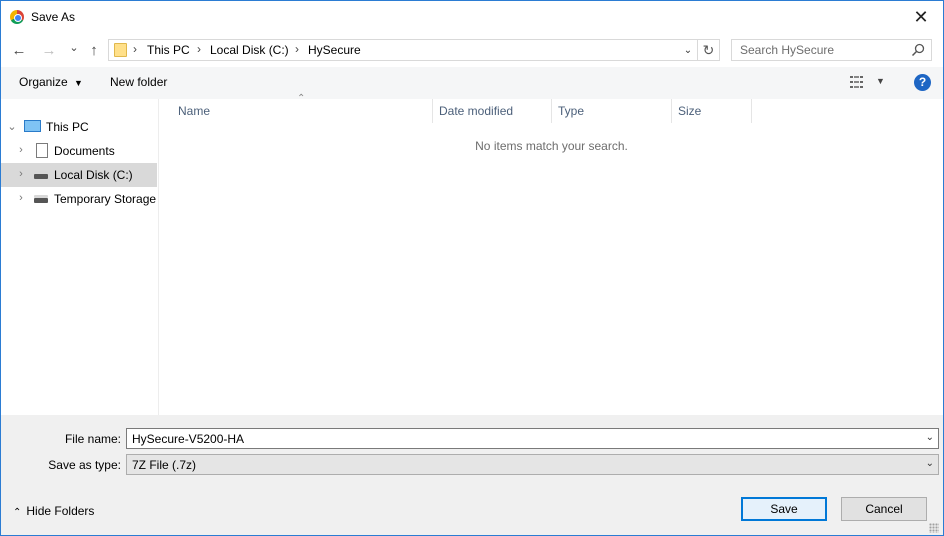  What do you see at coordinates (32, 126) in the screenshot?
I see `computer-icon` at bounding box center [32, 126].